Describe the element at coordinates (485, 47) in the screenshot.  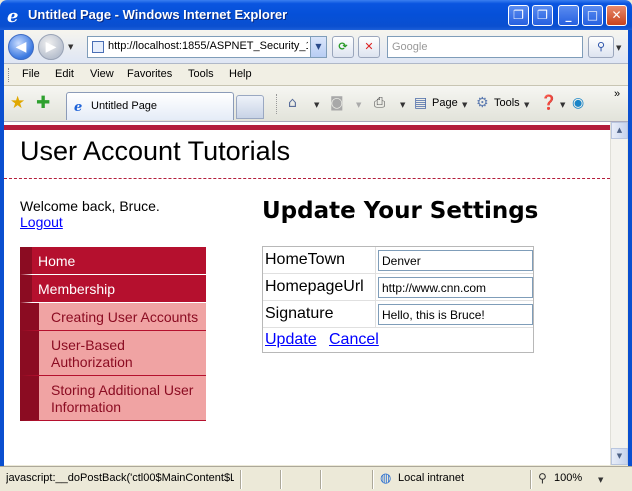
I see `search-input: Google` at that location.